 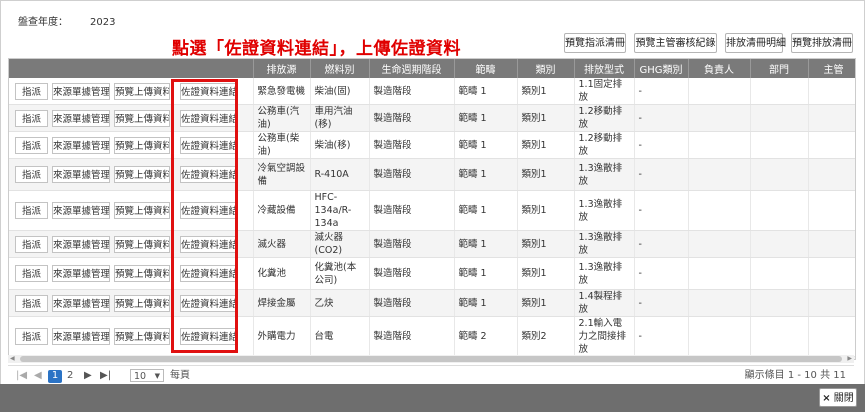 What do you see at coordinates (486, 68) in the screenshot?
I see `col-scope: 範疇` at bounding box center [486, 68].